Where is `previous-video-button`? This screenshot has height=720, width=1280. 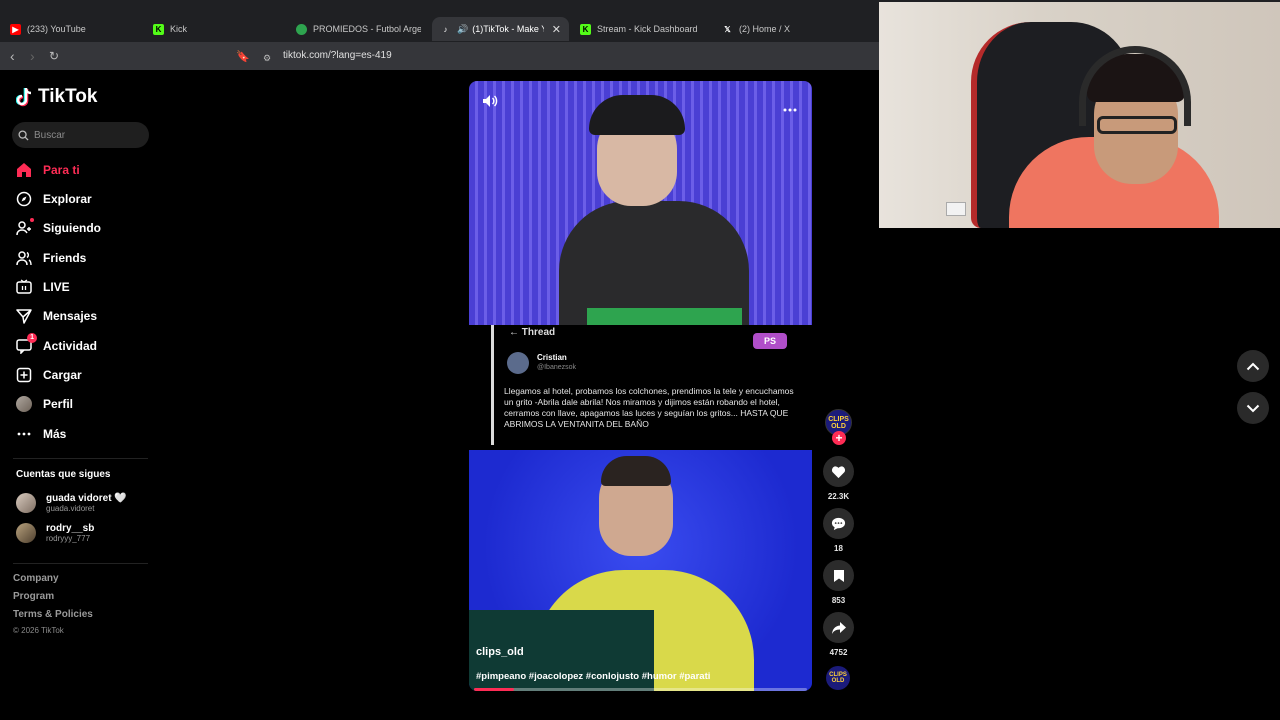
previous-video-button is located at coordinates (1253, 366).